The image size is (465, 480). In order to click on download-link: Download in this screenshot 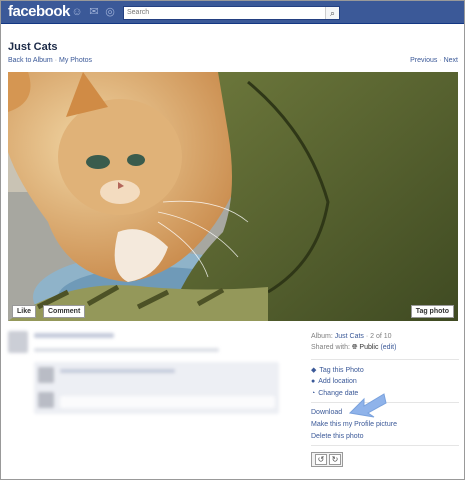, I will do `click(326, 412)`.